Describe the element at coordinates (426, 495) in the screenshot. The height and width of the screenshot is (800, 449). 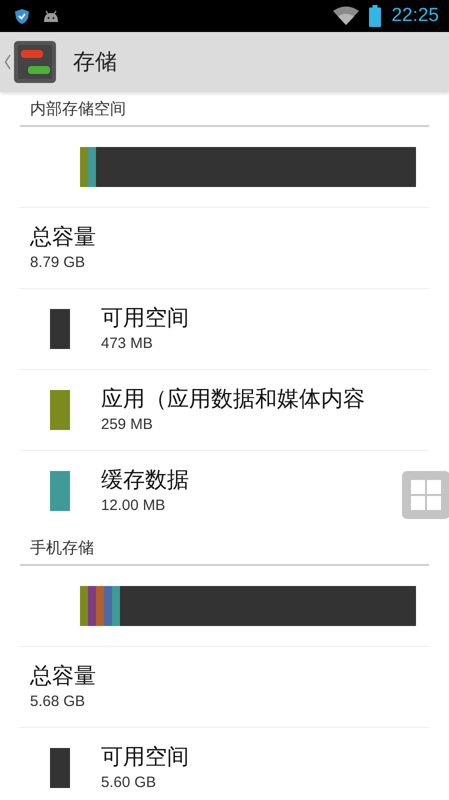
I see `grid-icon` at that location.